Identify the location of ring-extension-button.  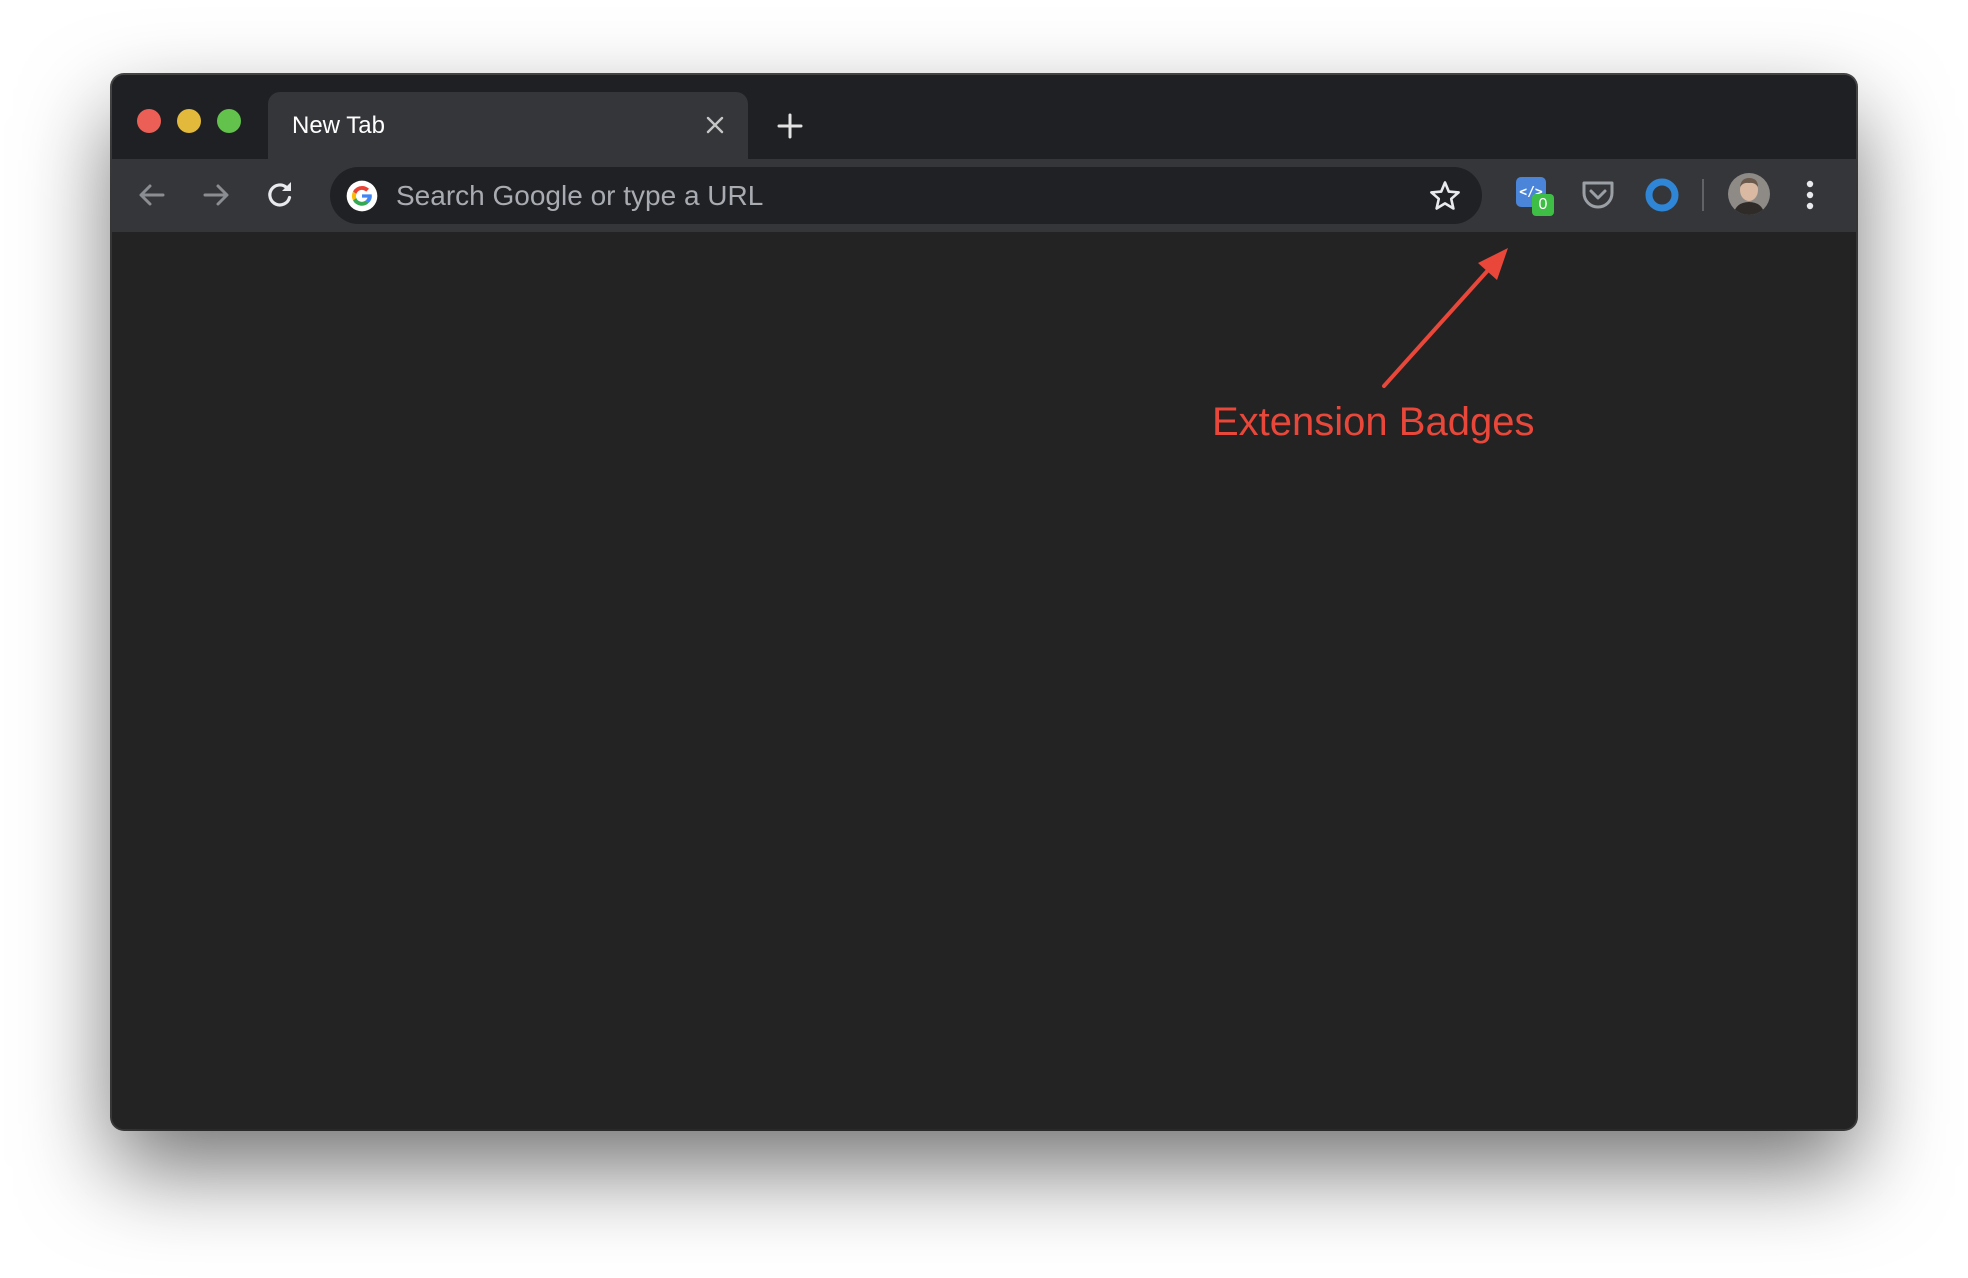
(1662, 195).